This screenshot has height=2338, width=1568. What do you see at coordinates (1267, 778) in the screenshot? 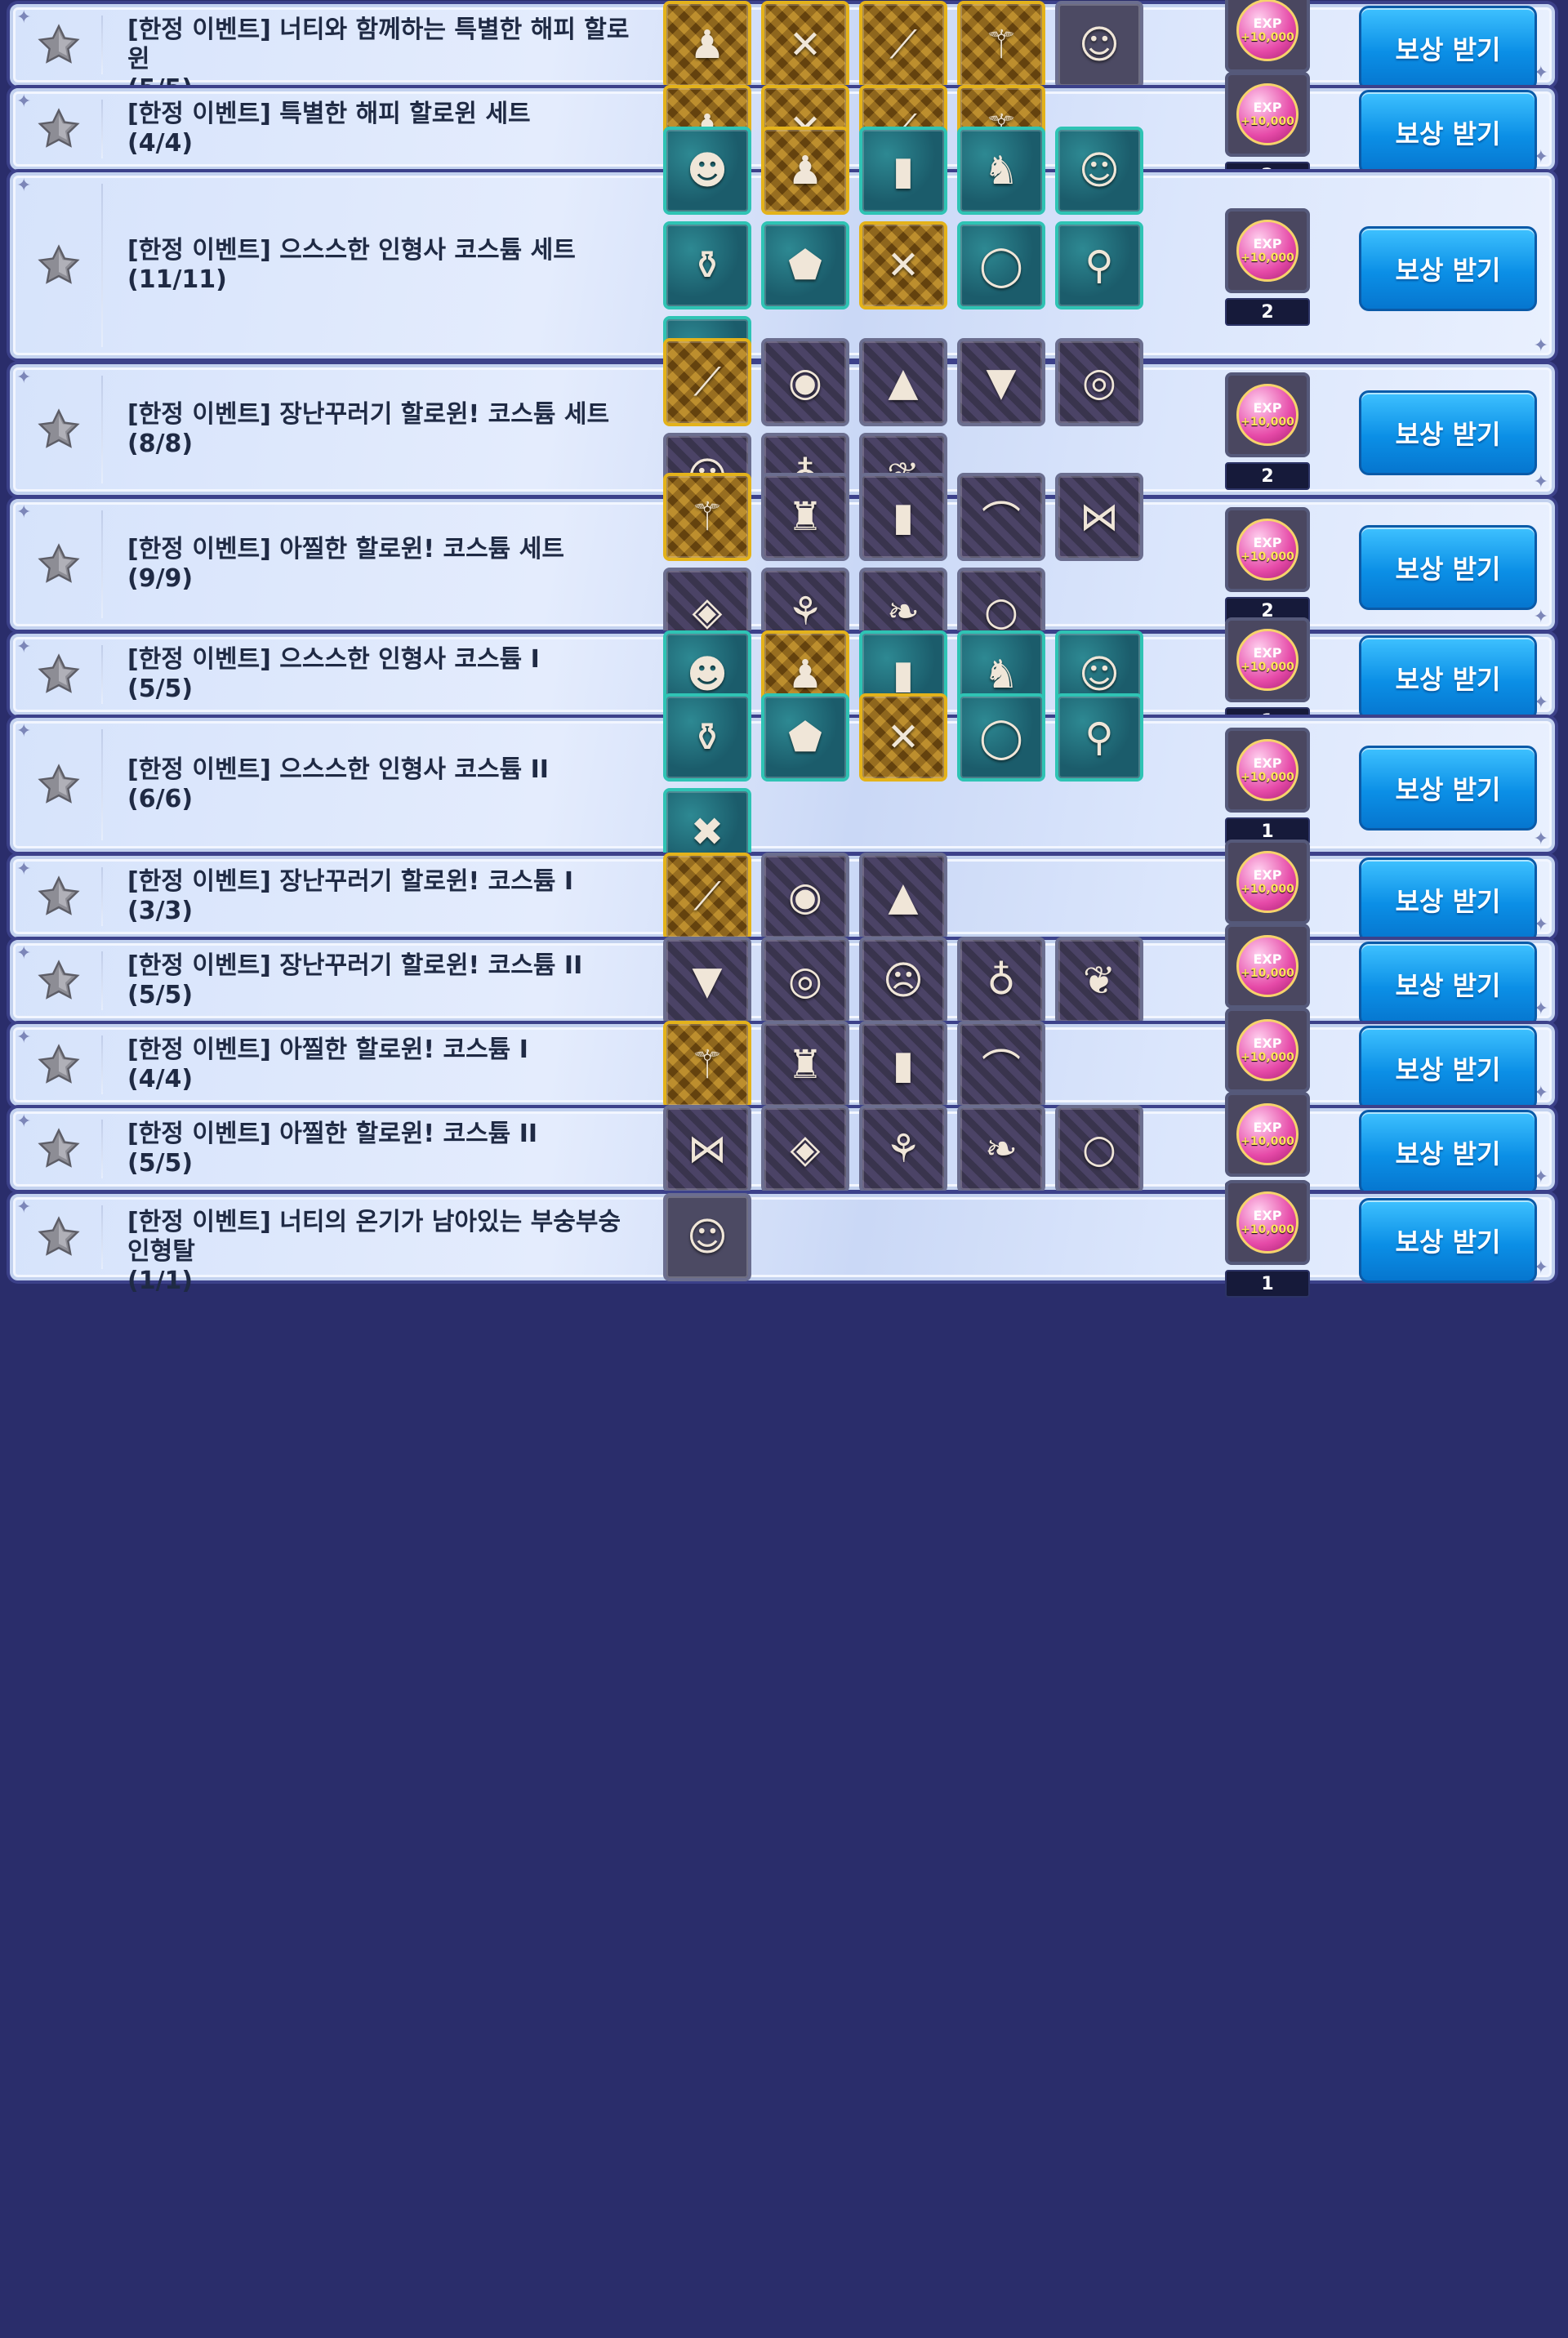
I see `exp-amount: +10,000` at bounding box center [1267, 778].